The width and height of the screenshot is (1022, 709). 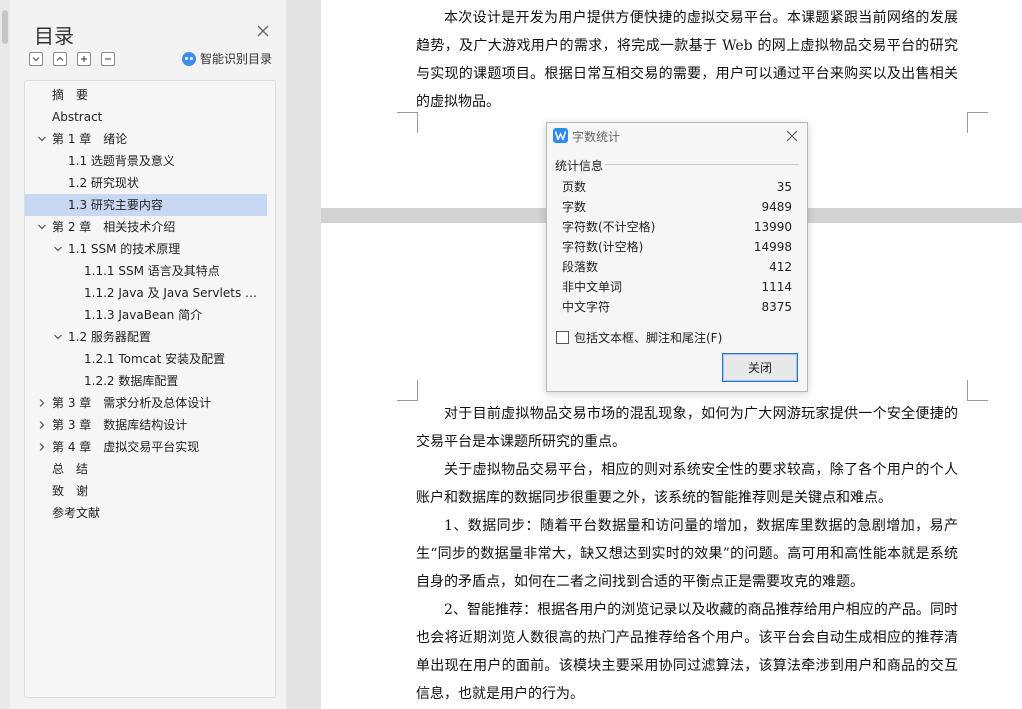 I want to click on stat-row-pages: 页数 35, so click(x=677, y=187).